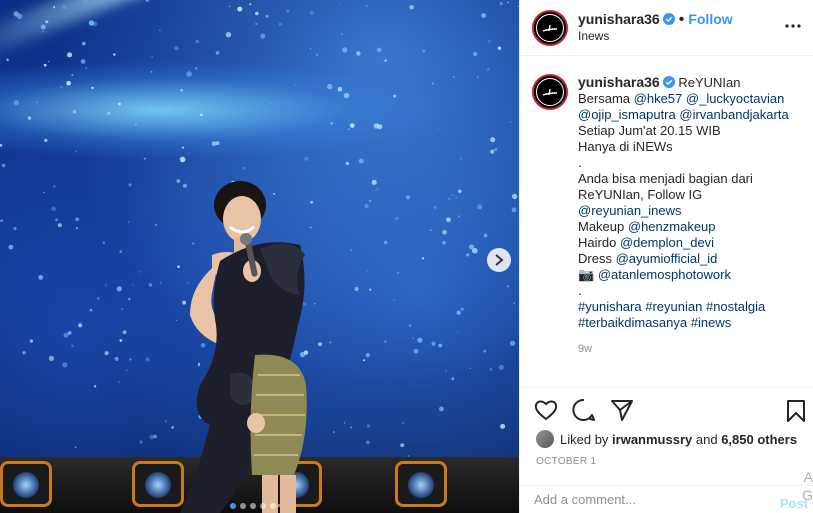  I want to click on caption-tag-link: #nostalgia, so click(735, 306).